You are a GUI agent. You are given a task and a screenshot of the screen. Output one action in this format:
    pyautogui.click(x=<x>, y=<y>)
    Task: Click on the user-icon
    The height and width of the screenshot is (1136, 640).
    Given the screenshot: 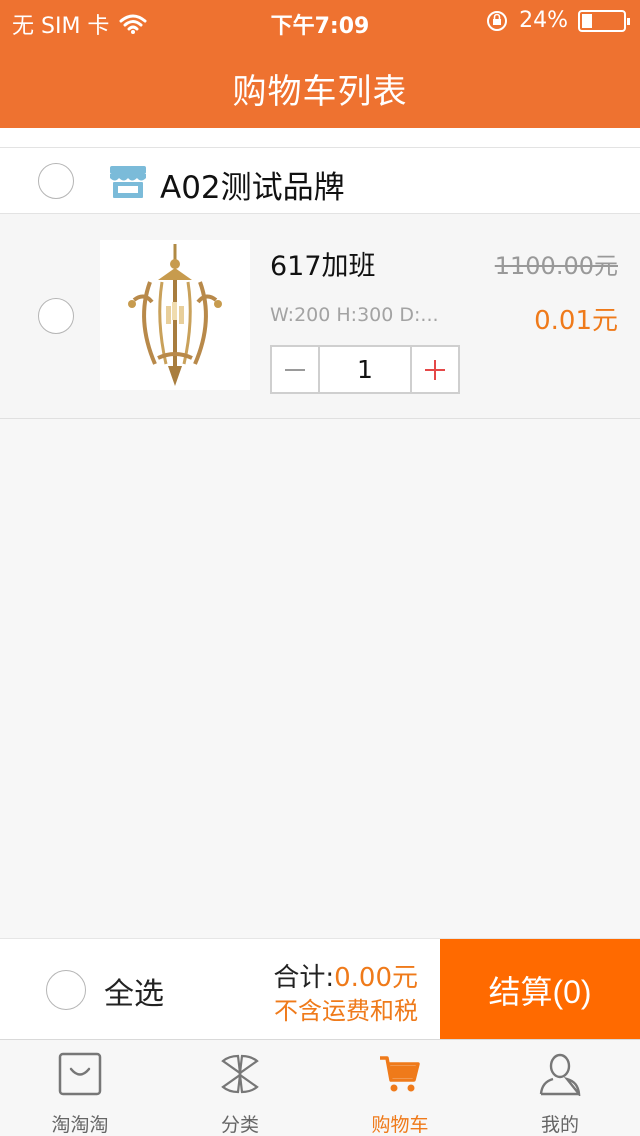 What is the action you would take?
    pyautogui.click(x=560, y=1074)
    